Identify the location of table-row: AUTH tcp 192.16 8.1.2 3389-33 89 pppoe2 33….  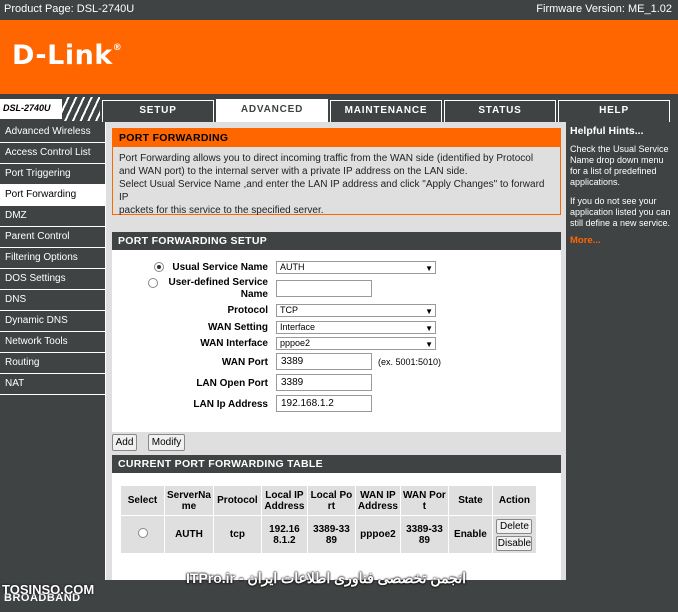
(328, 534).